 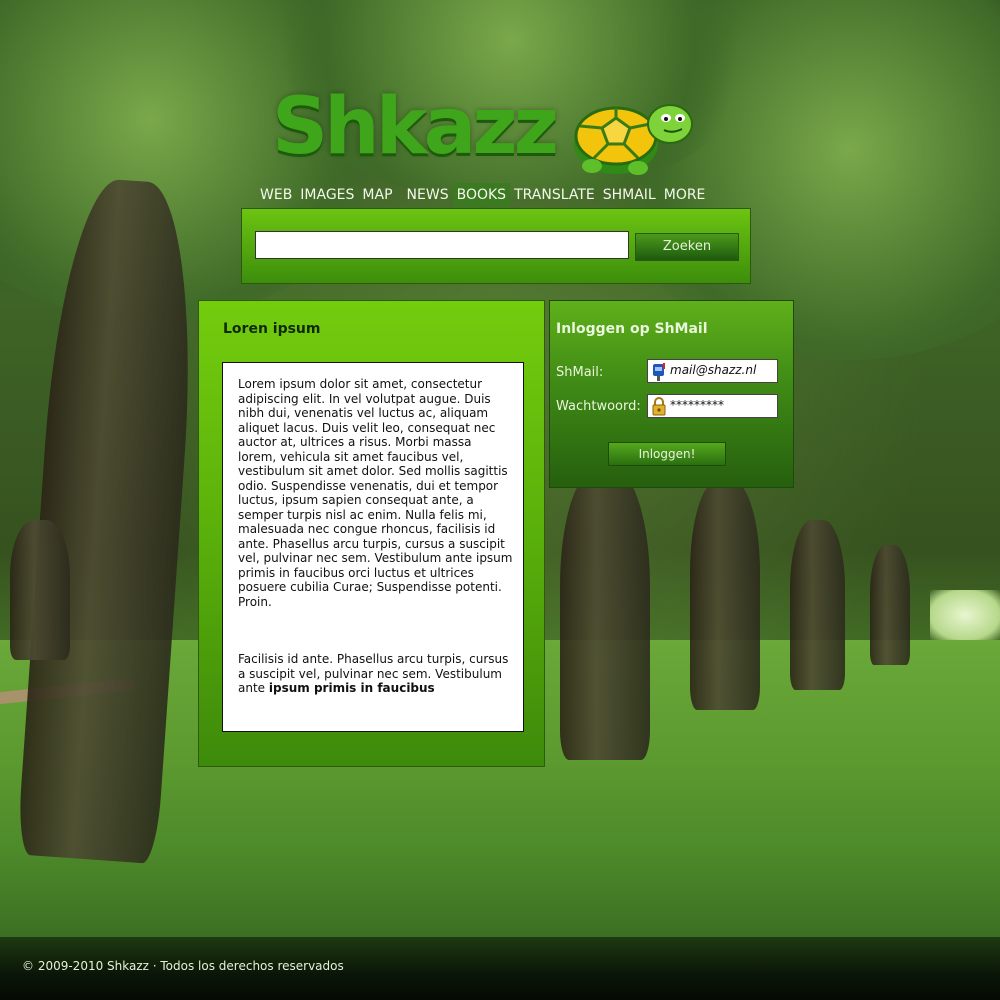 What do you see at coordinates (442, 245) in the screenshot?
I see `search-input` at bounding box center [442, 245].